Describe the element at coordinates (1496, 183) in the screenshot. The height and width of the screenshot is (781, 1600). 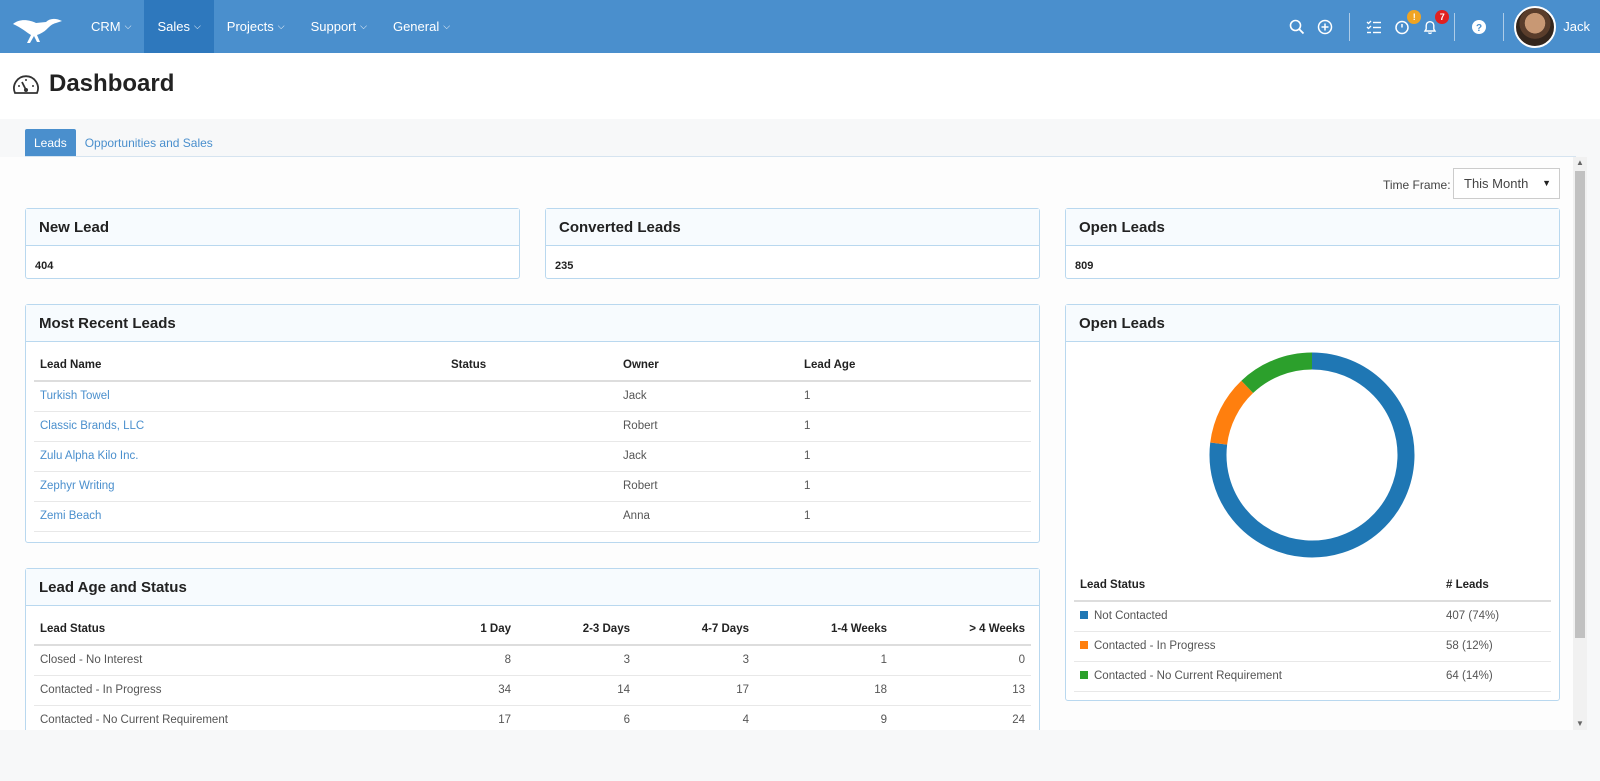
I see `timeframe-value: This Month` at that location.